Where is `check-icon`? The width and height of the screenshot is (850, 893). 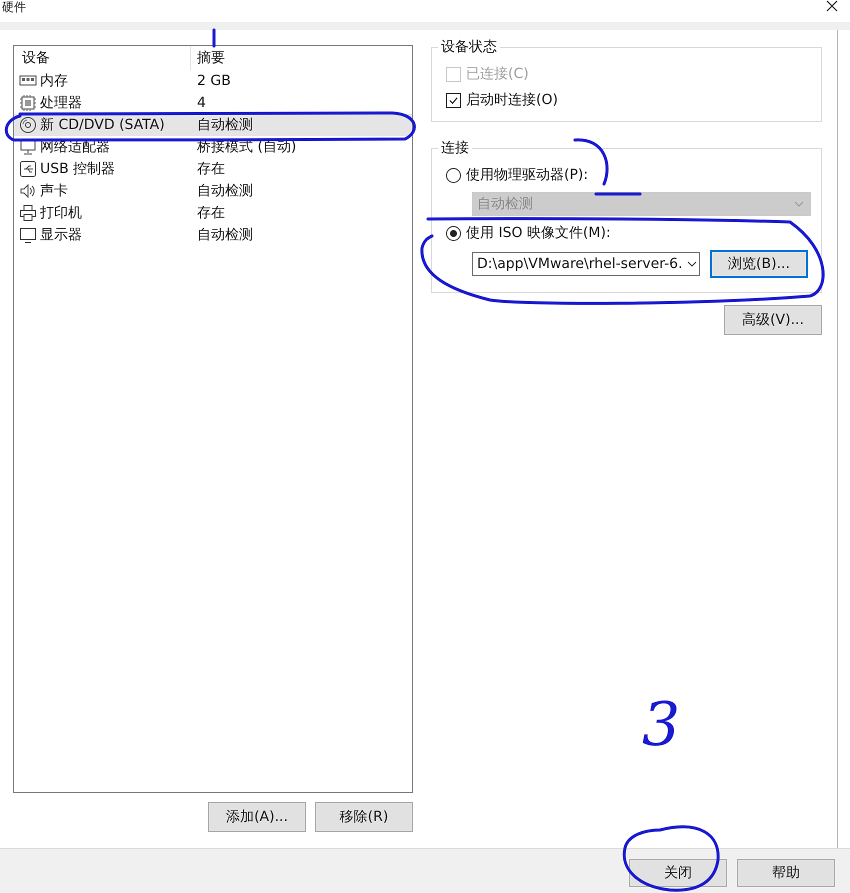 check-icon is located at coordinates (453, 100).